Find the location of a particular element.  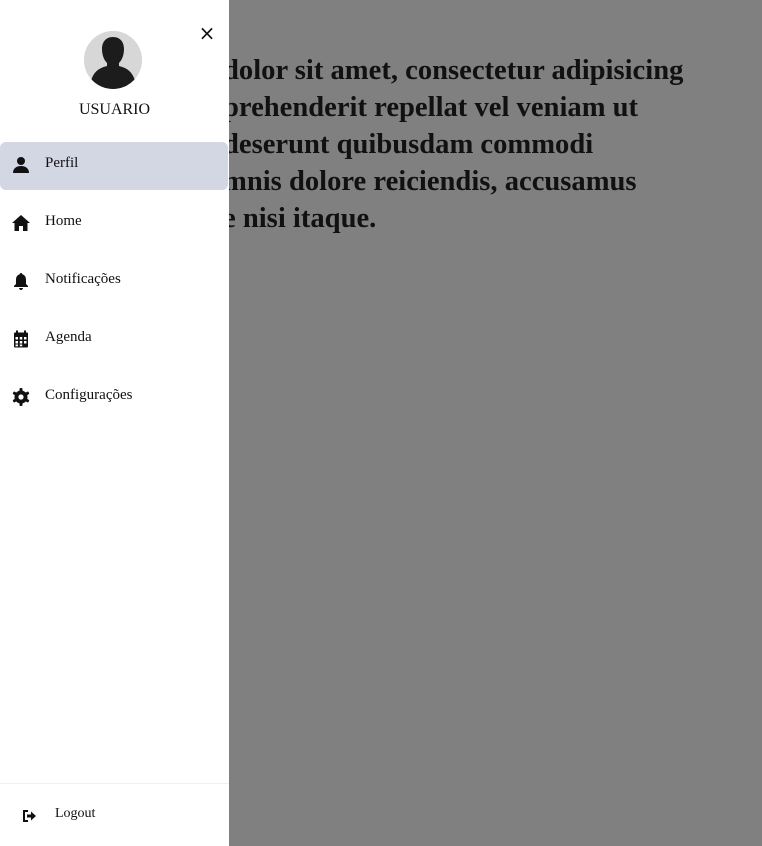

avatar is located at coordinates (113, 60).